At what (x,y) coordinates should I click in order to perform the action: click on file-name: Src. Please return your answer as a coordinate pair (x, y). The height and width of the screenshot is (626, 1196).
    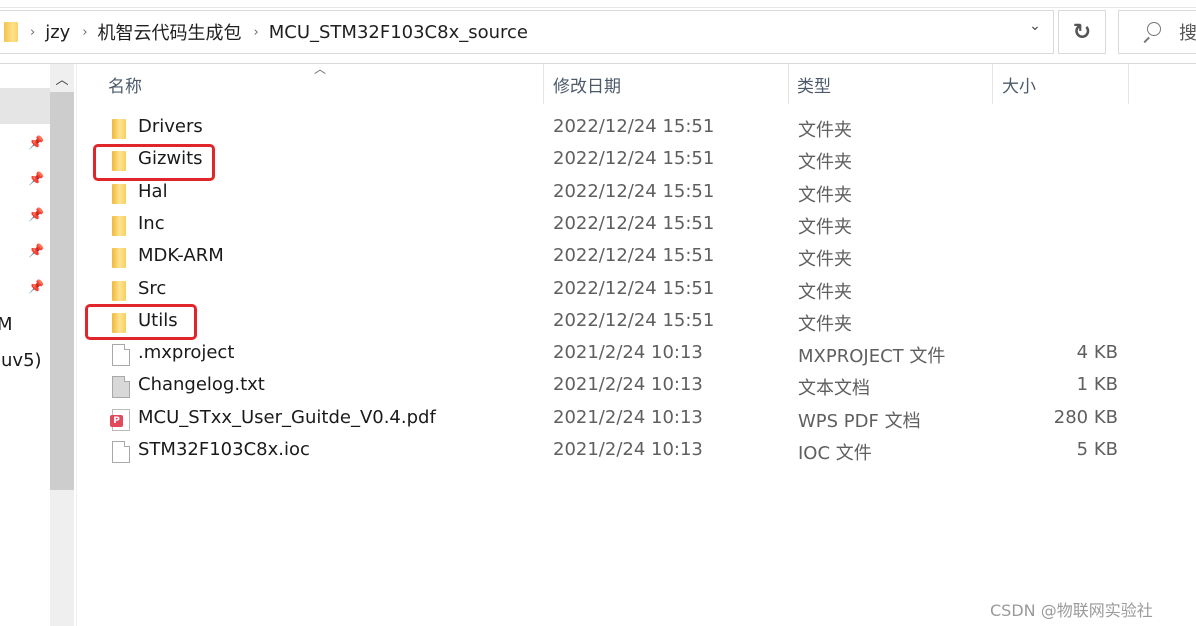
    Looking at the image, I should click on (152, 288).